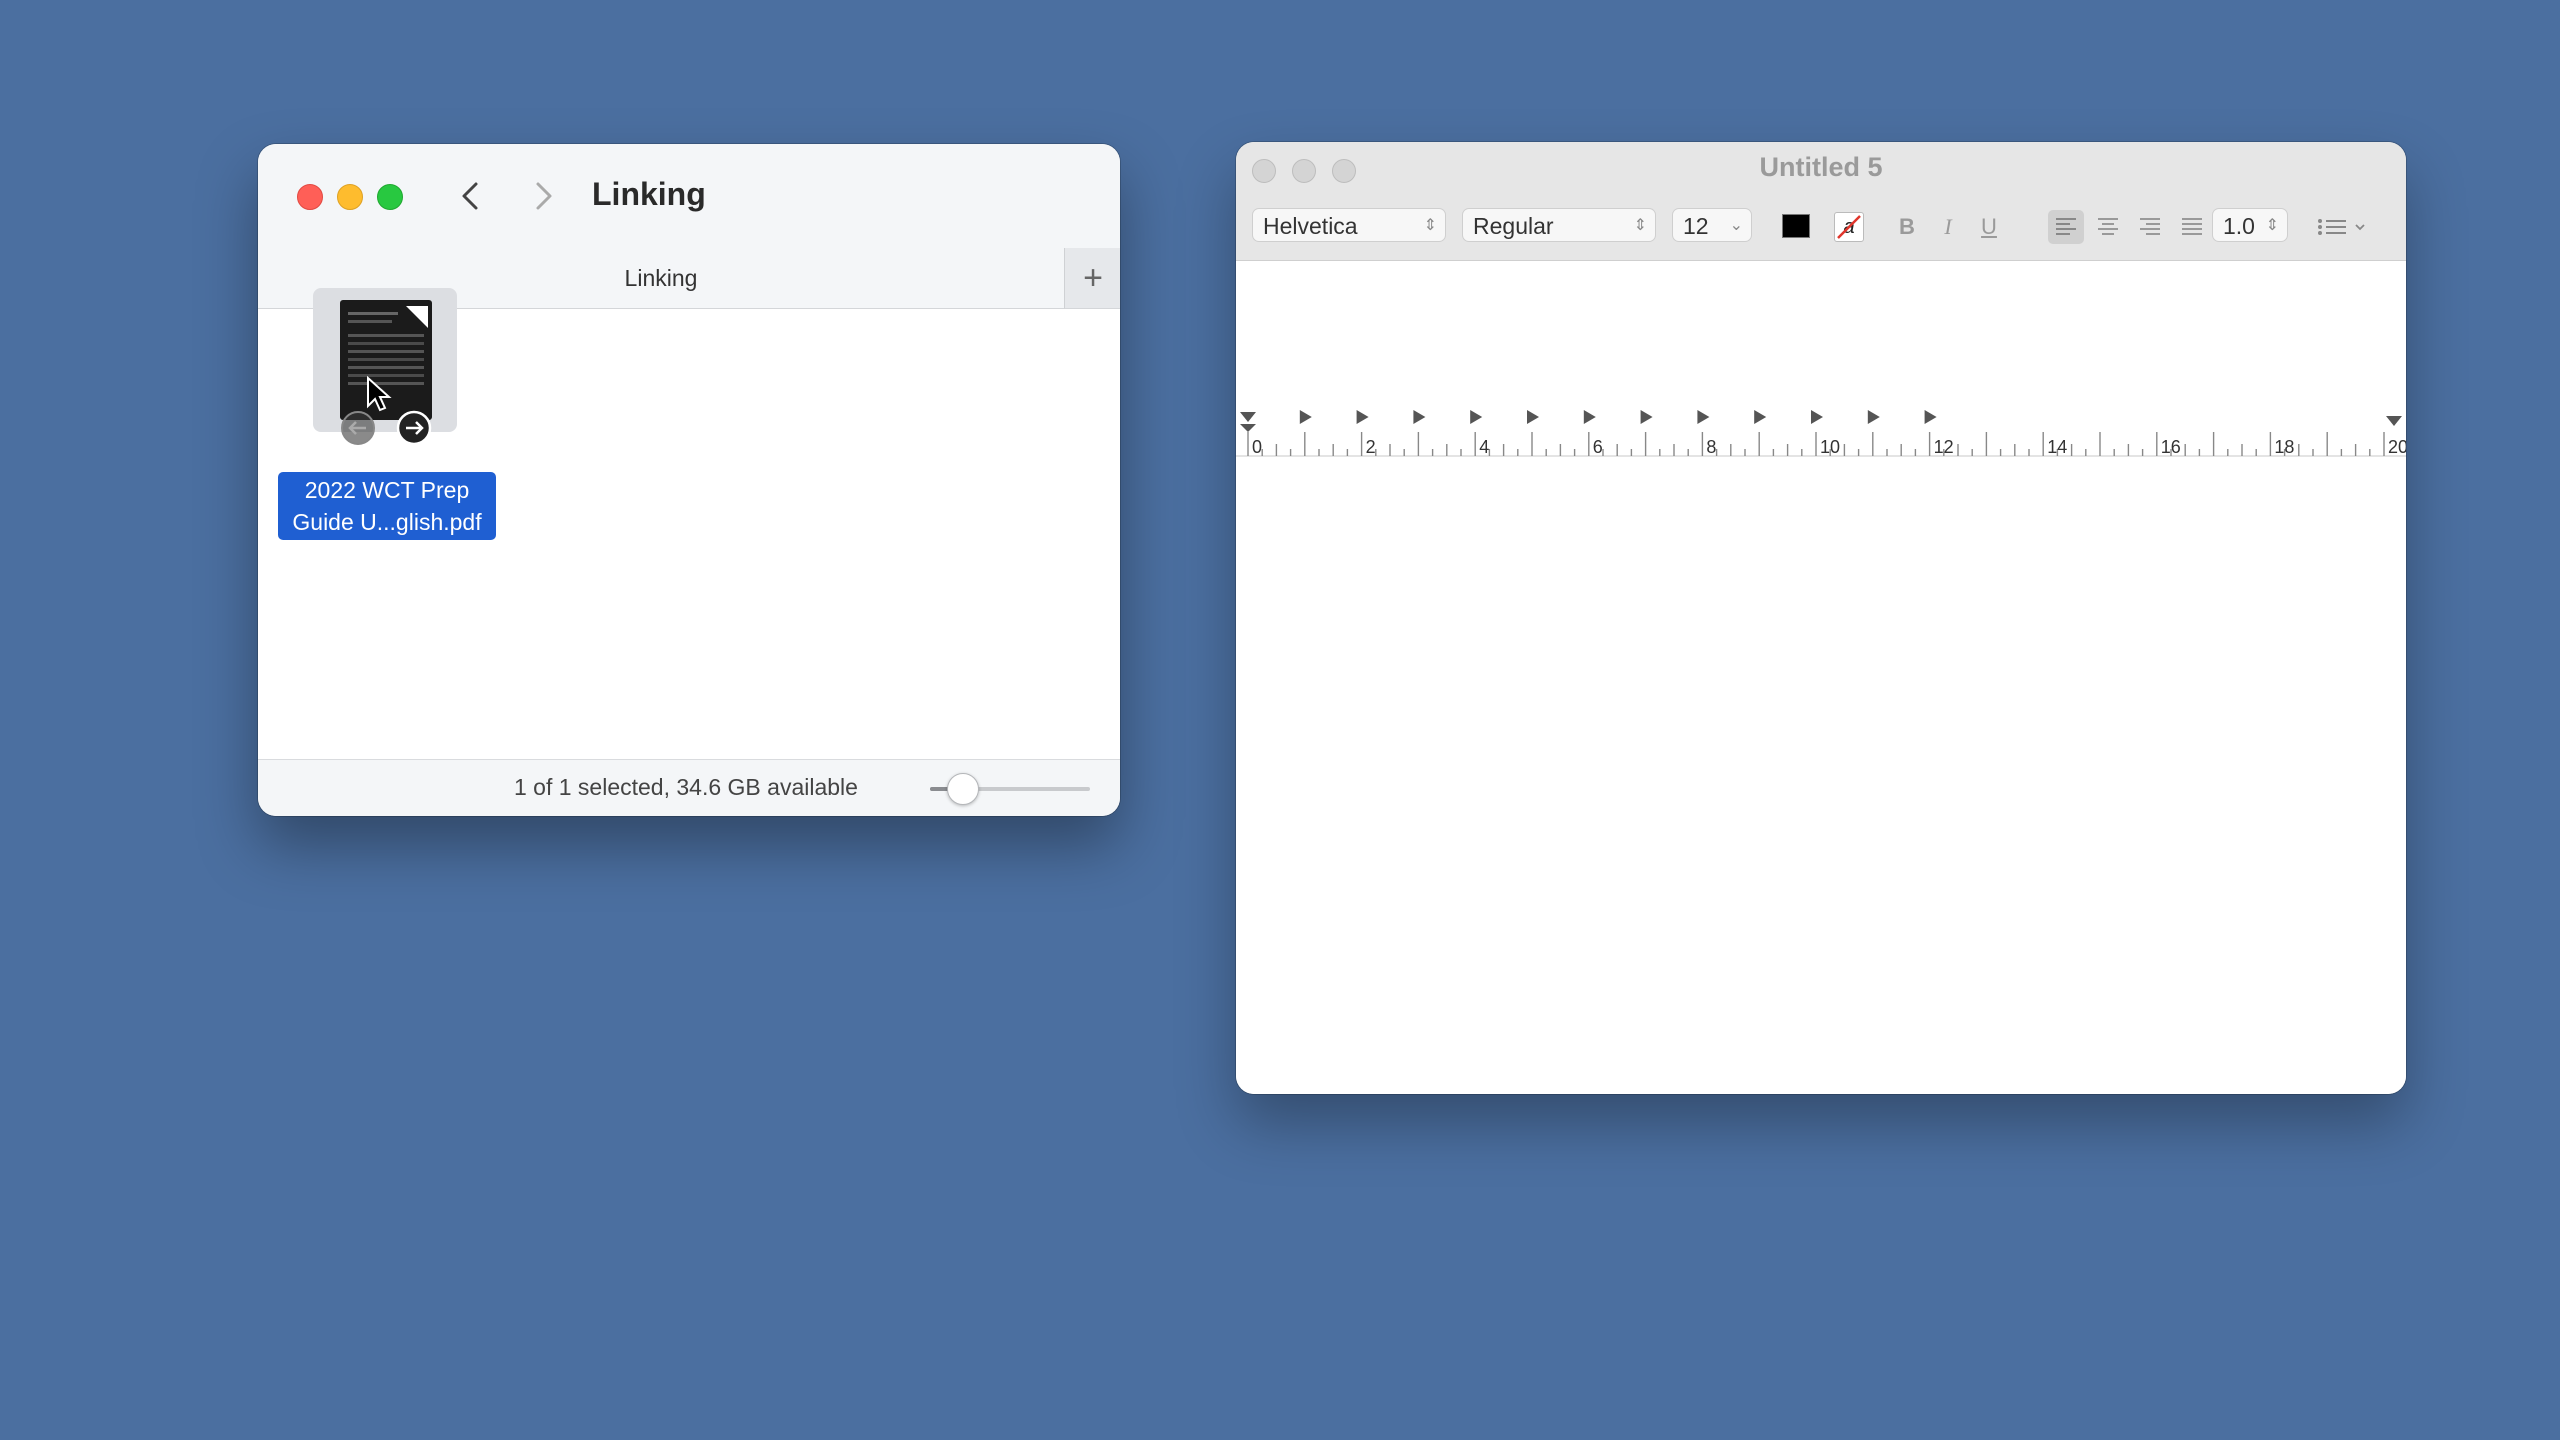 The width and height of the screenshot is (2560, 1440). I want to click on arrow-left-circle-icon, so click(358, 428).